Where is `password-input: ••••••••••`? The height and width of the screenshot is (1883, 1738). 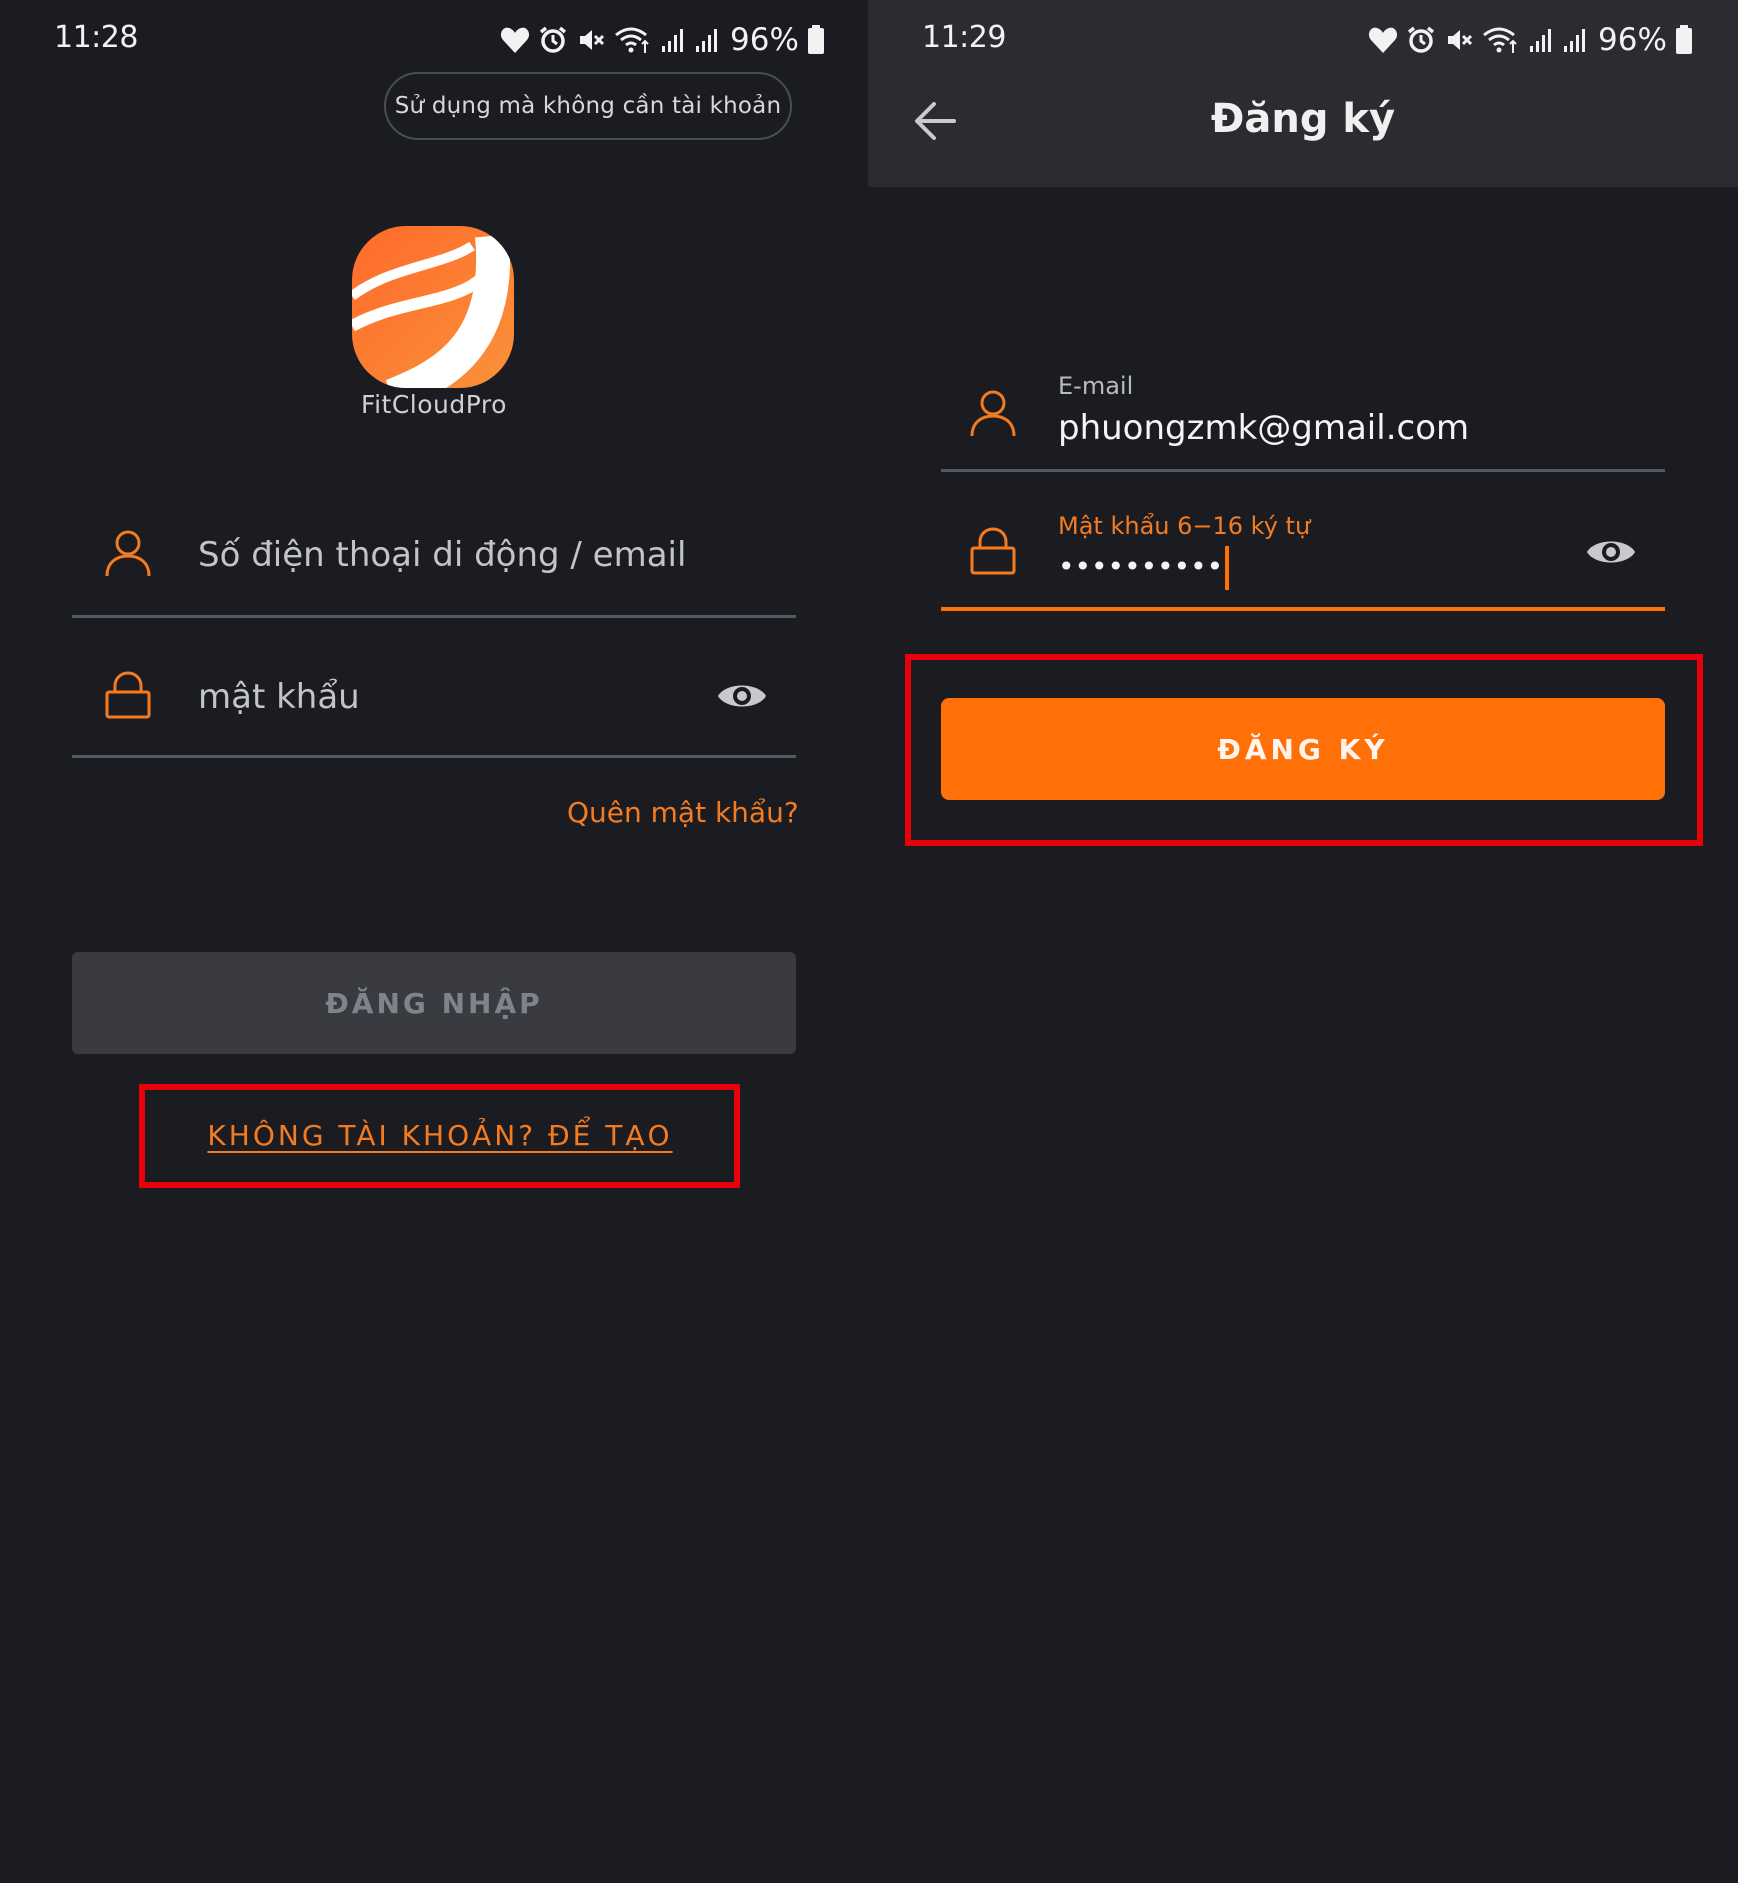
password-input: •••••••••• is located at coordinates (1144, 568).